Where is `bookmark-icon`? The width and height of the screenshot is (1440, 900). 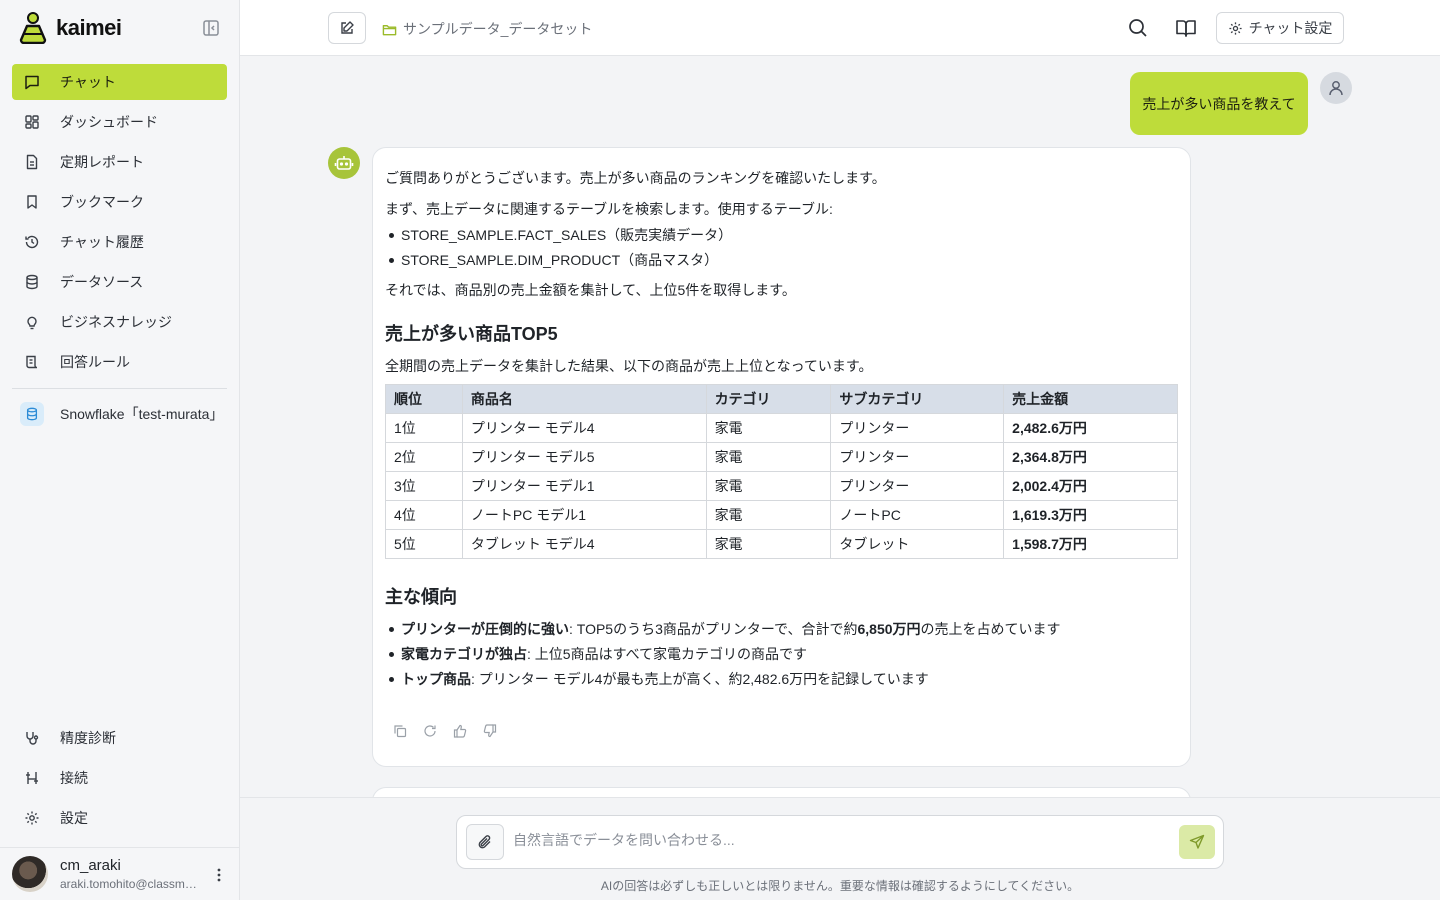 bookmark-icon is located at coordinates (32, 202).